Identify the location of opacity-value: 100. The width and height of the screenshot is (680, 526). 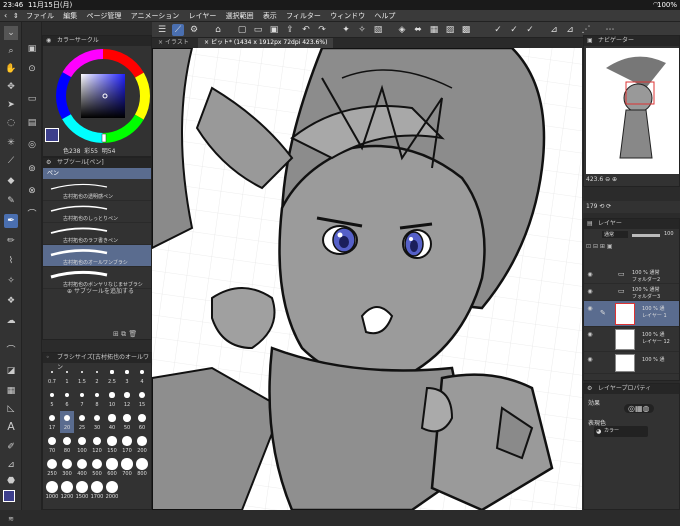
(669, 234).